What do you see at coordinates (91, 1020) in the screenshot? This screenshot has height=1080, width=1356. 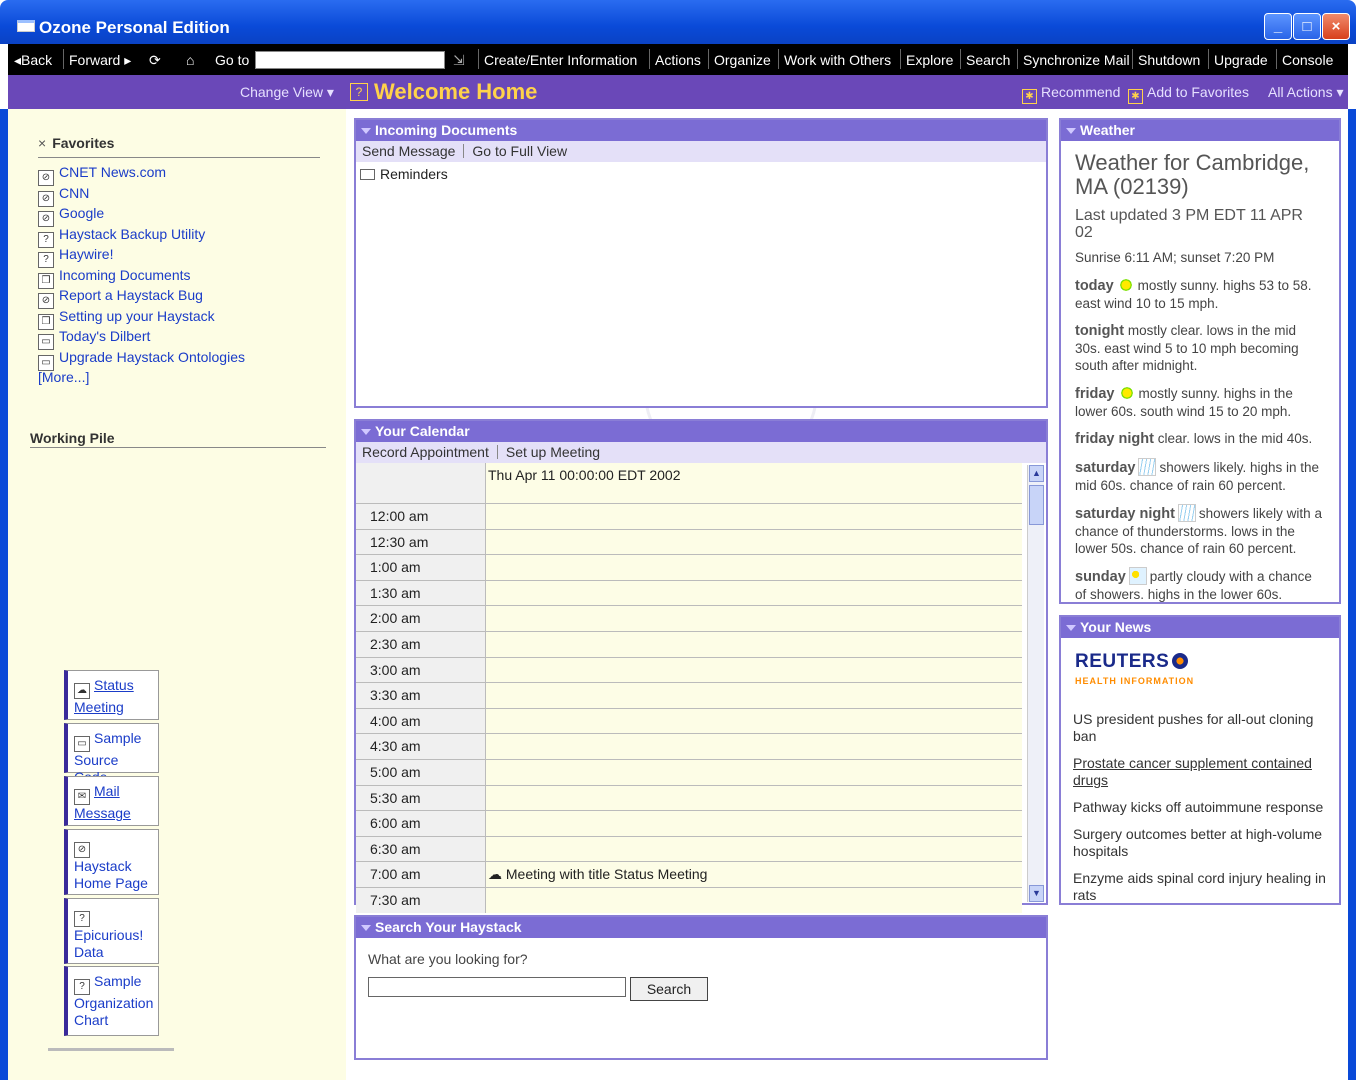 I see `pile-item-label: Chart` at bounding box center [91, 1020].